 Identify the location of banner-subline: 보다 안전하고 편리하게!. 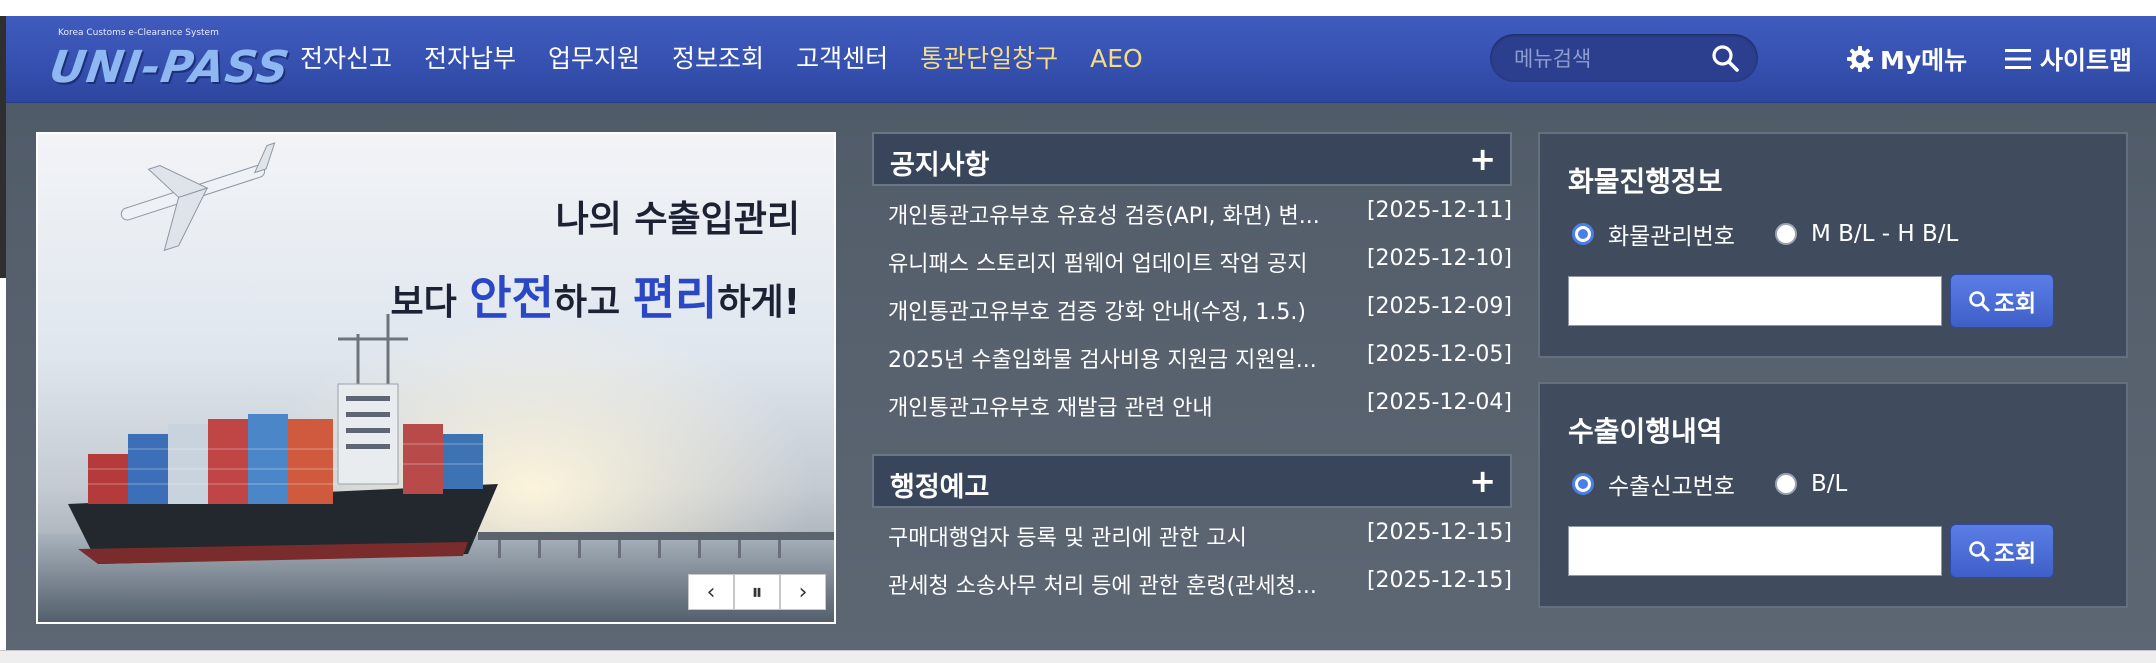
(595, 295).